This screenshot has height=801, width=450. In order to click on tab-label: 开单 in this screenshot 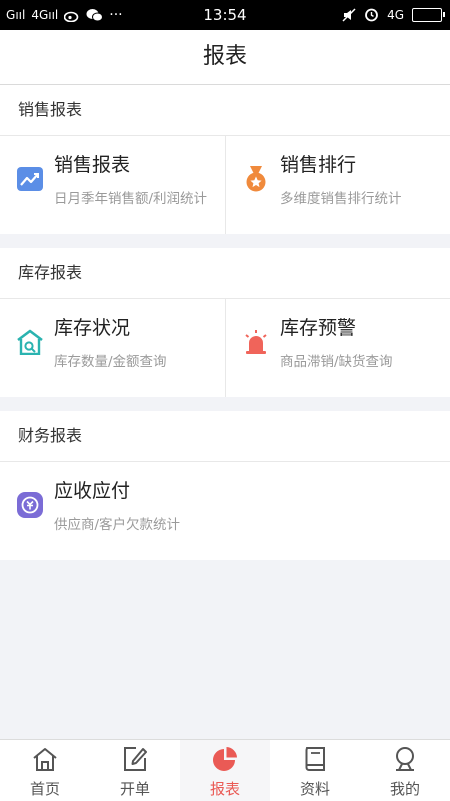, I will do `click(134, 789)`.